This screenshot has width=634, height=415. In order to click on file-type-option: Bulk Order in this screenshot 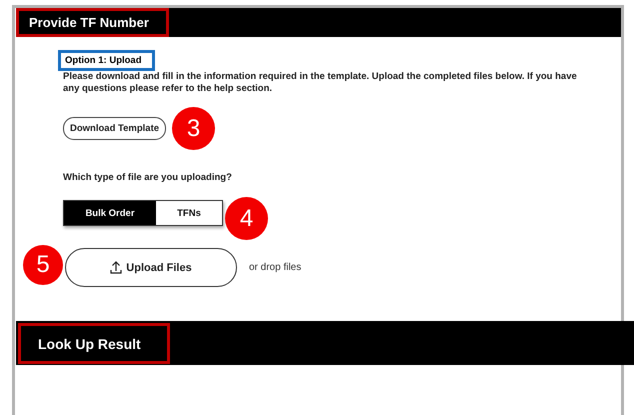, I will do `click(110, 213)`.